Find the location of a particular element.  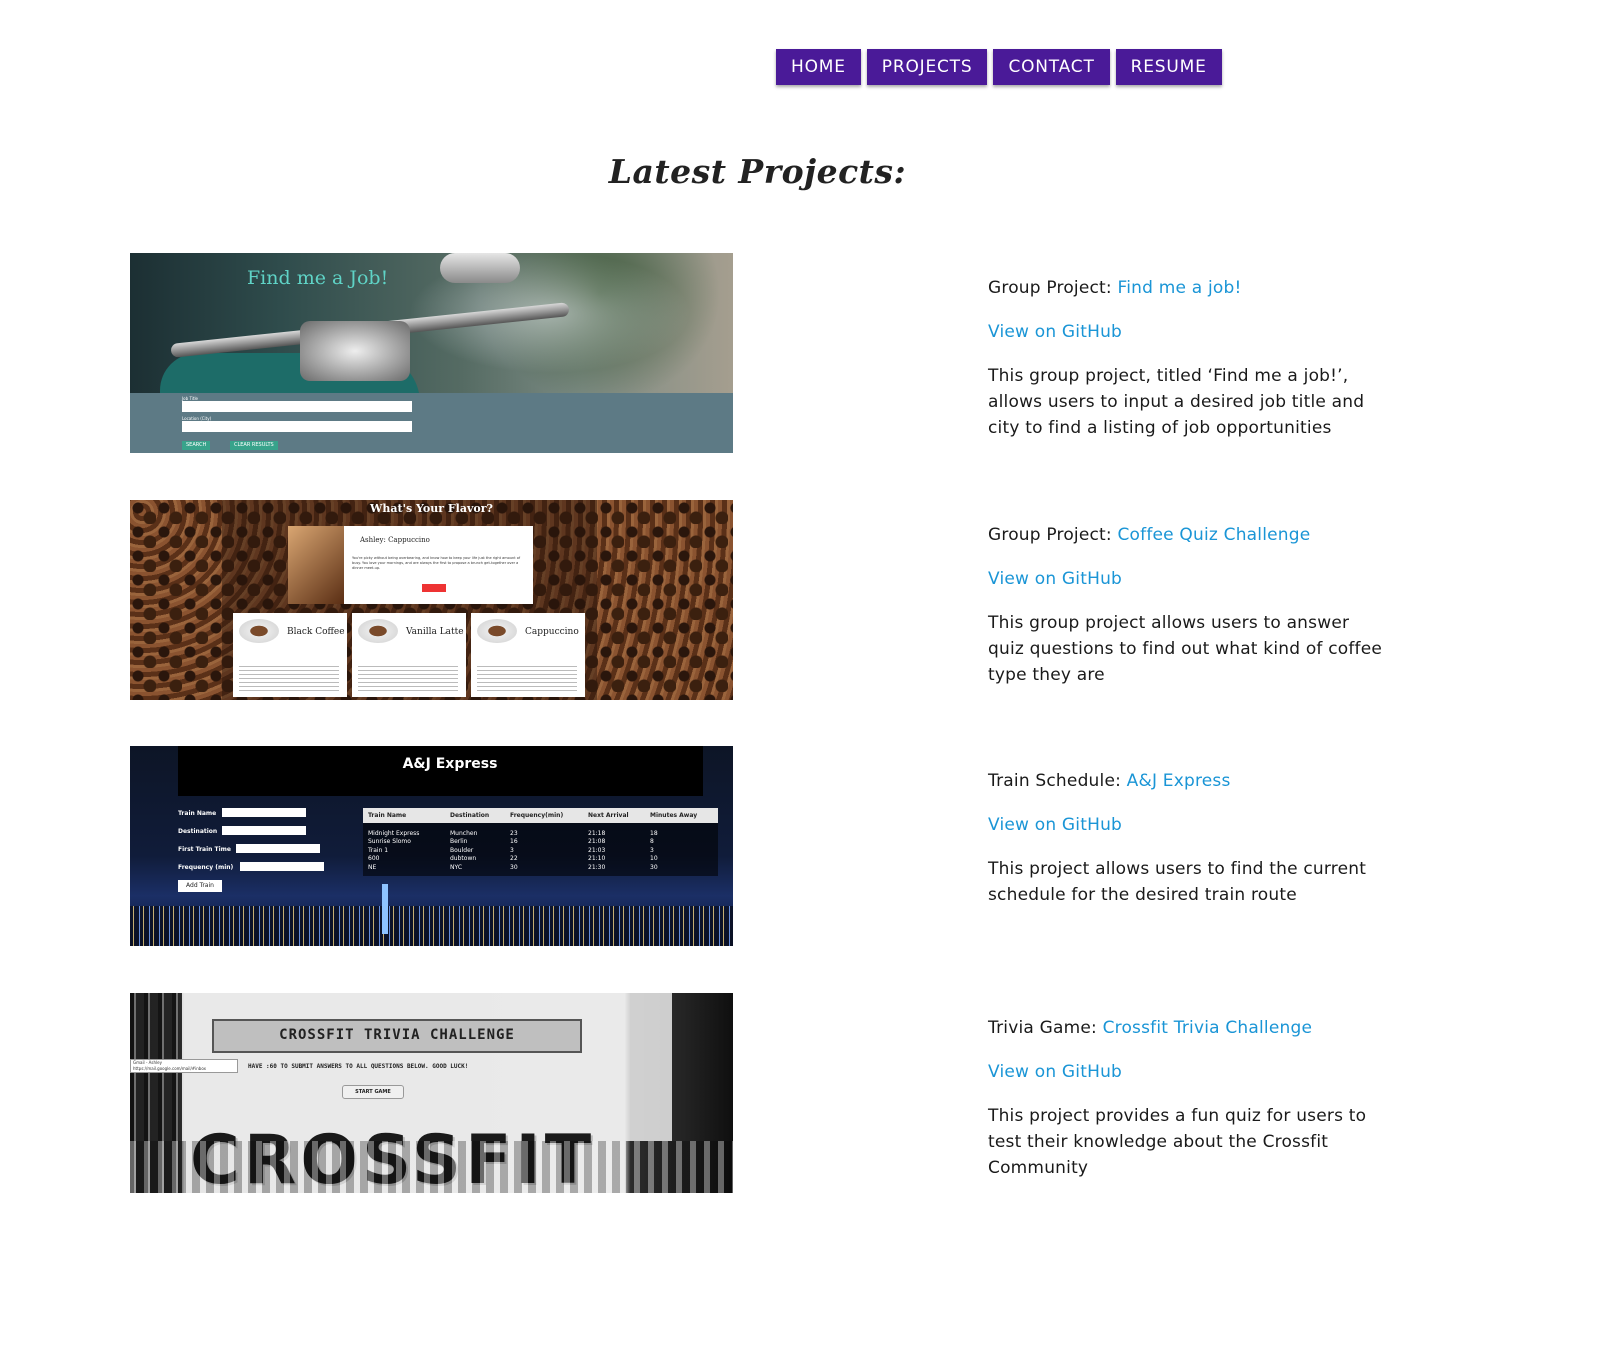

screenshot-card-name: Cappuccino is located at coordinates (552, 632).